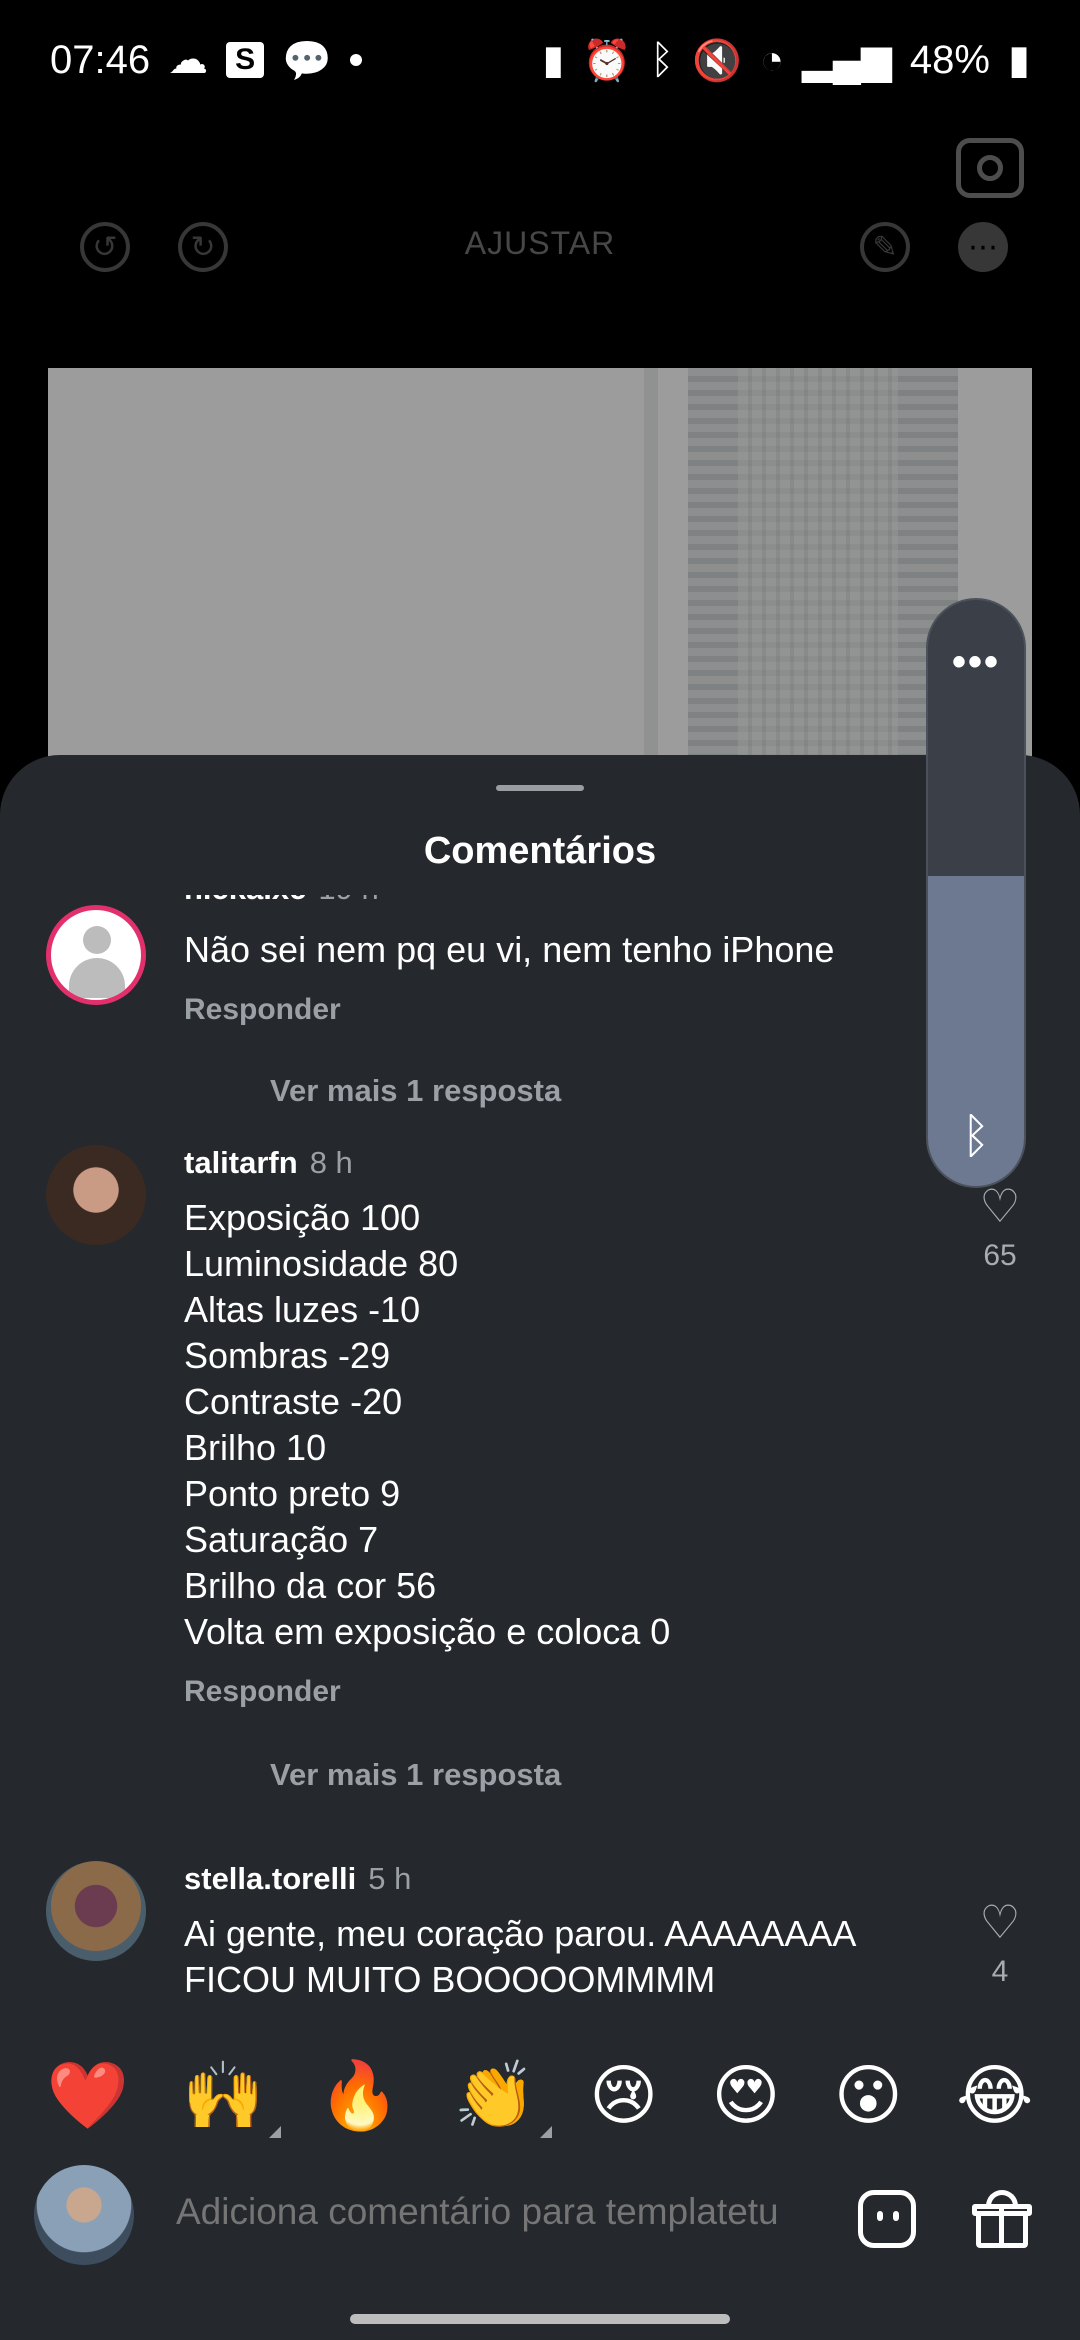 Image resolution: width=1080 pixels, height=2340 pixels. Describe the element at coordinates (746, 2095) in the screenshot. I see `emoji-heart-eyes: 😍` at that location.